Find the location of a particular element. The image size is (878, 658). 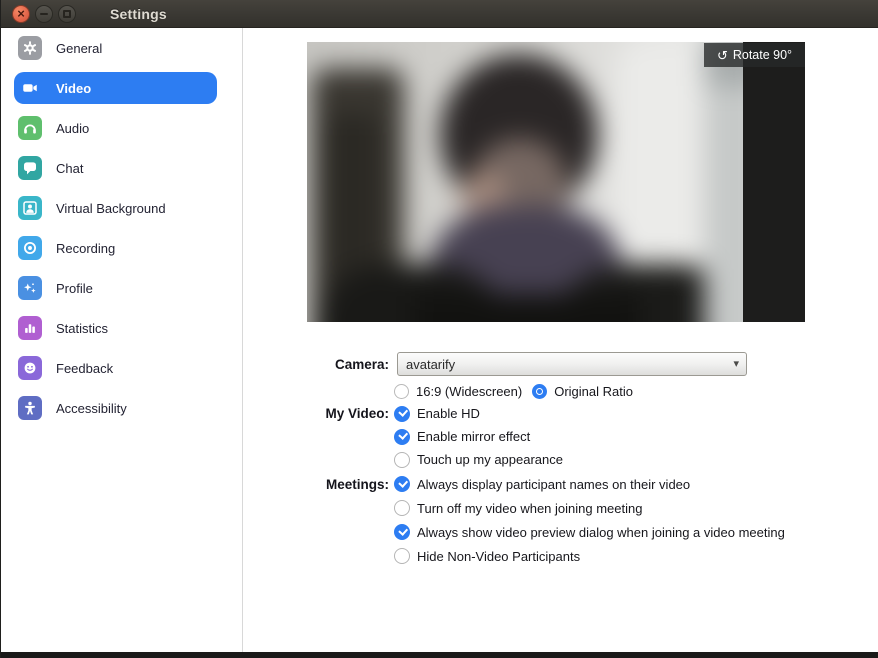

checkbox-turn-off-video-joining is located at coordinates (402, 508).